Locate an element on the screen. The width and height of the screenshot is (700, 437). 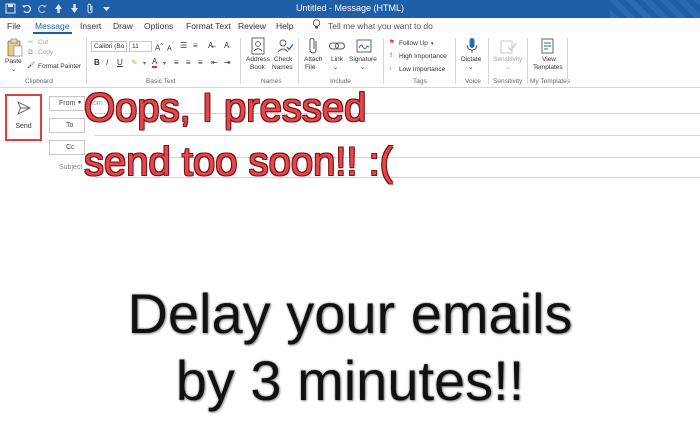
to-field-line is located at coordinates (397, 135).